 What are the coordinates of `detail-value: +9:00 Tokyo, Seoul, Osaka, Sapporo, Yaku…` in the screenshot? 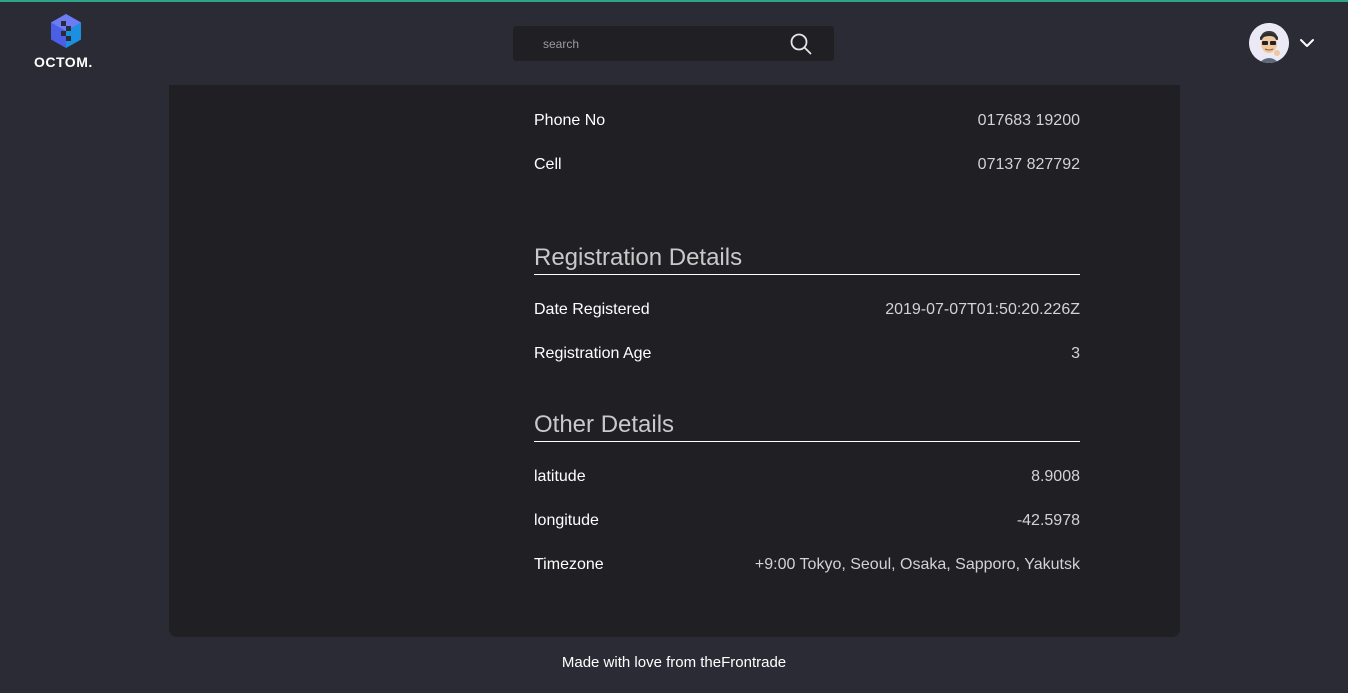 It's located at (917, 564).